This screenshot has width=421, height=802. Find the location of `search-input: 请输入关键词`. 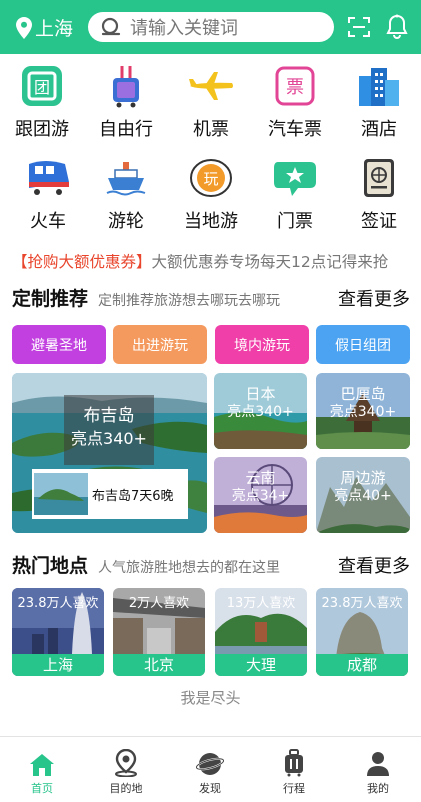

search-input: 请输入关键词 is located at coordinates (211, 27).